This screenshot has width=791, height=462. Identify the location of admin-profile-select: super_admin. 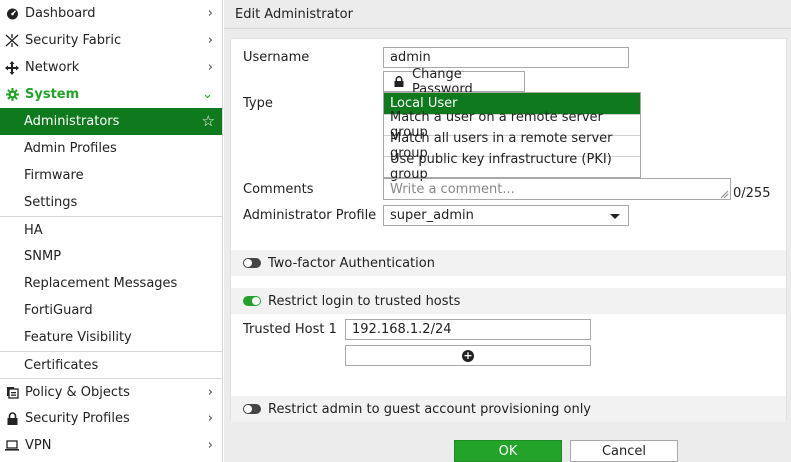
(506, 215).